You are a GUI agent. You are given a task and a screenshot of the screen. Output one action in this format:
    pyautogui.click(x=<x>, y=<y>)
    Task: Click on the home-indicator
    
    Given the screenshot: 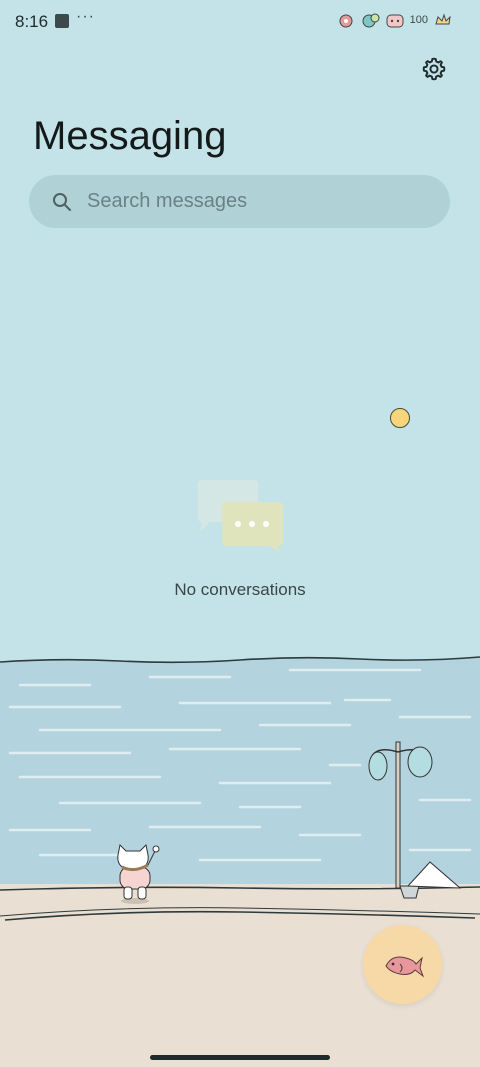 What is the action you would take?
    pyautogui.click(x=240, y=1057)
    